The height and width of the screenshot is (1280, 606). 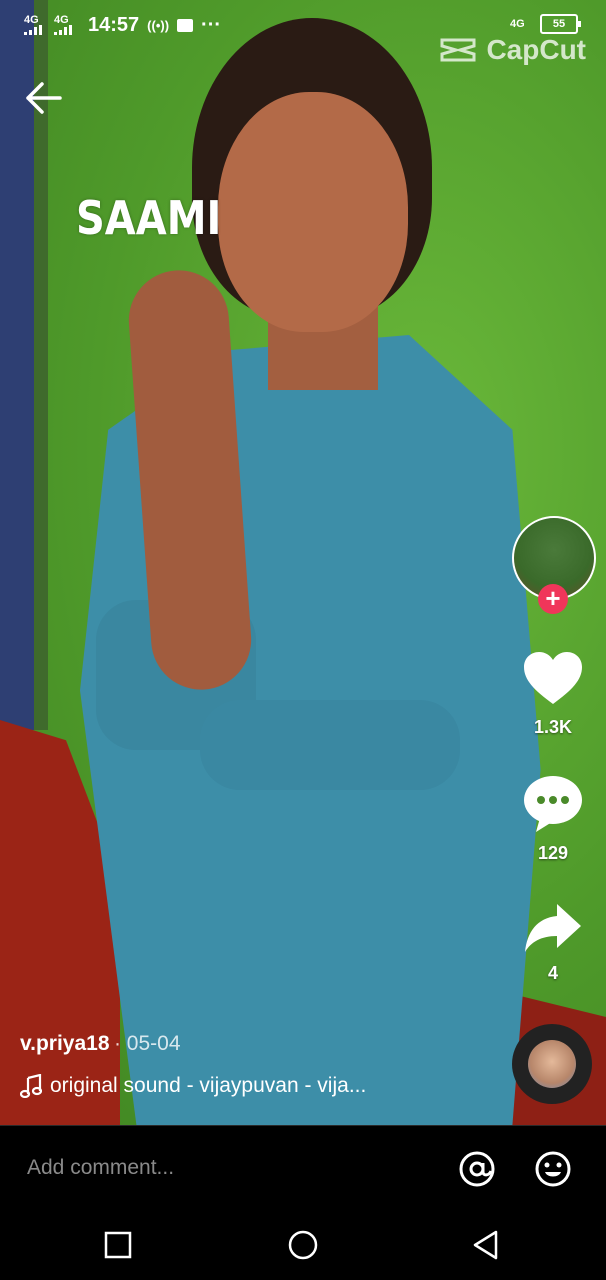 What do you see at coordinates (553, 599) in the screenshot?
I see `follow-button: +` at bounding box center [553, 599].